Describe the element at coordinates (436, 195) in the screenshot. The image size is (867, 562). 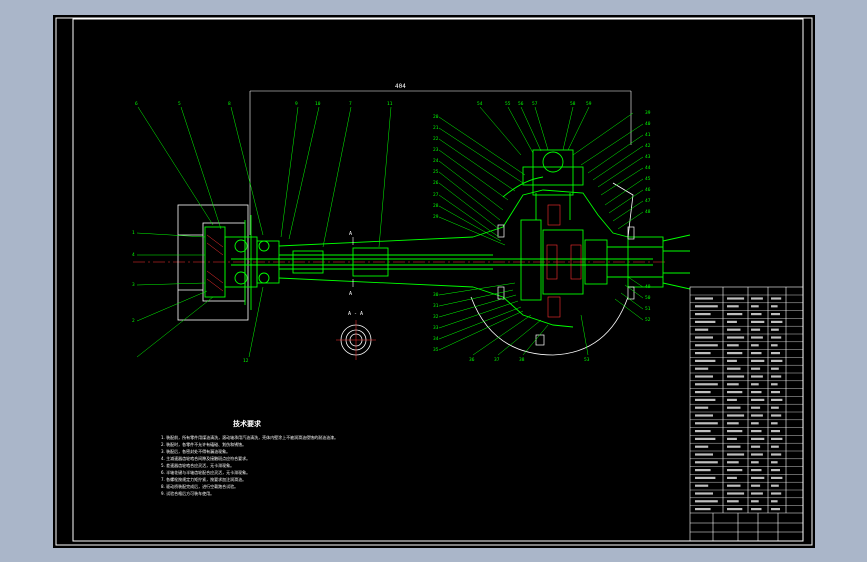
I see `callout-27: 27` at that location.